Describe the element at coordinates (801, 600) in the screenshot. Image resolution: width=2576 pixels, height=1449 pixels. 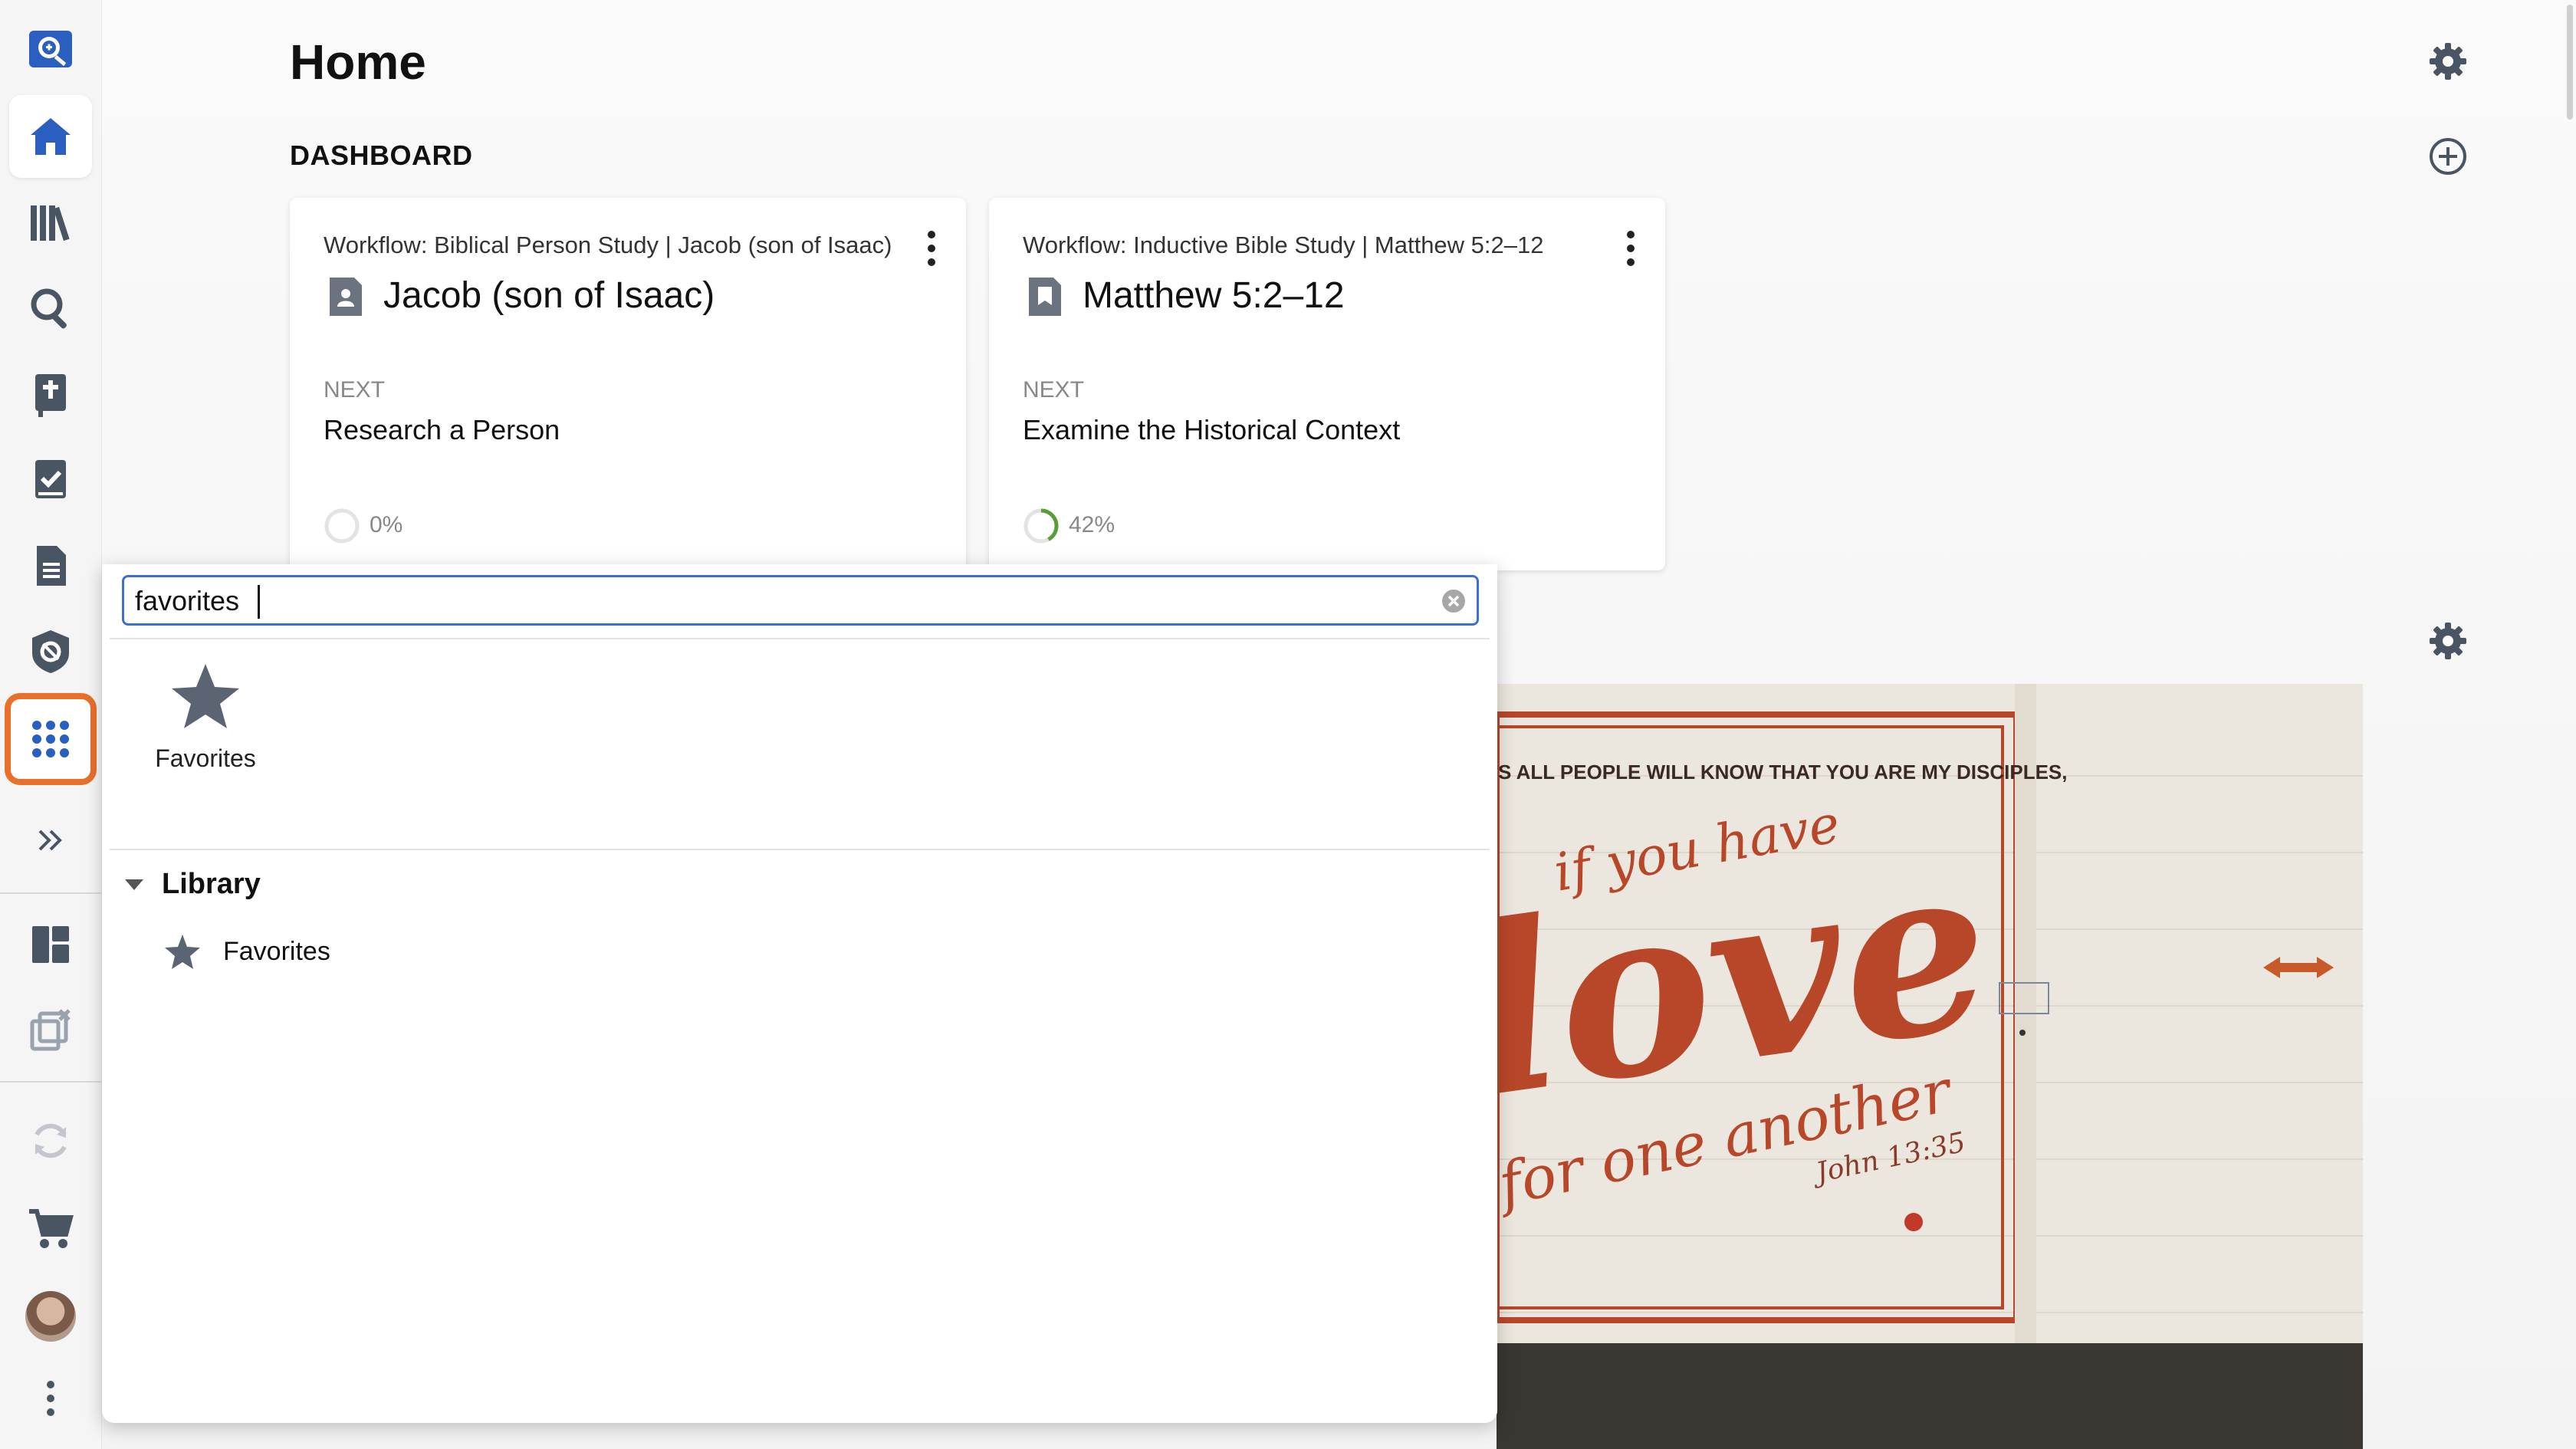
I see `search-input: favorites` at that location.